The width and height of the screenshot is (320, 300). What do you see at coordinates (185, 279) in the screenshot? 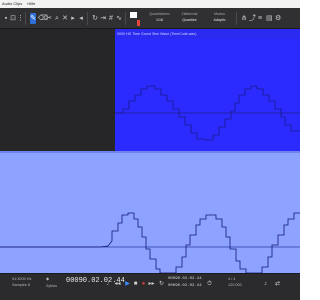
I see `left-locator-time: 00090.02.02.44` at bounding box center [185, 279].